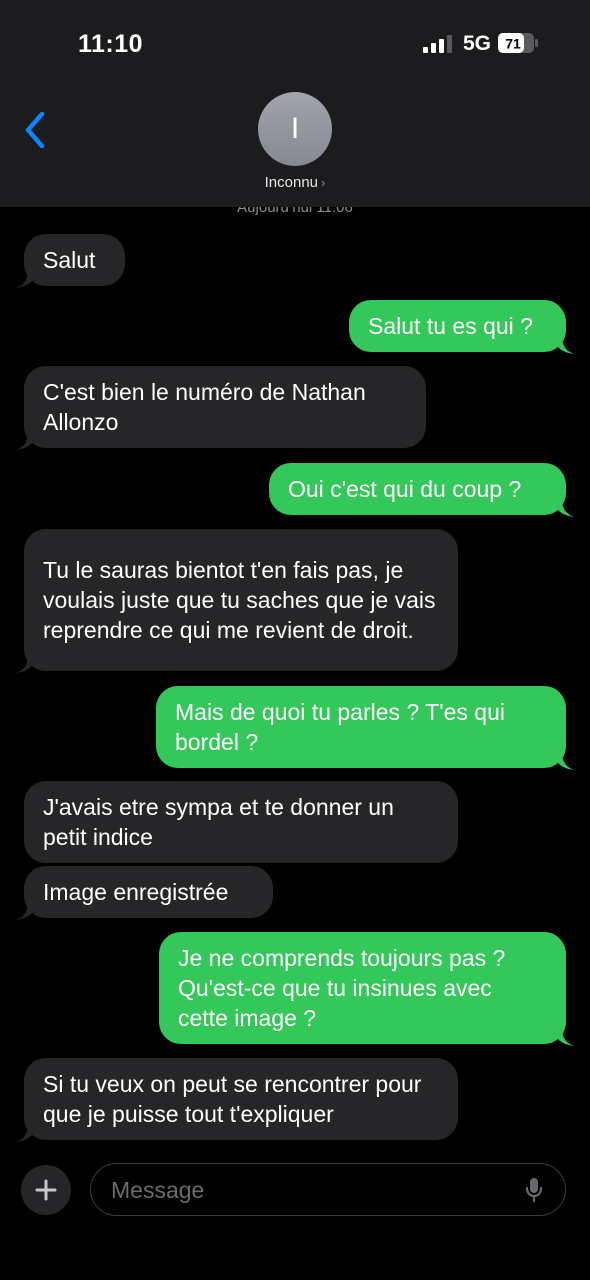  What do you see at coordinates (311, 1190) in the screenshot?
I see `message-input` at bounding box center [311, 1190].